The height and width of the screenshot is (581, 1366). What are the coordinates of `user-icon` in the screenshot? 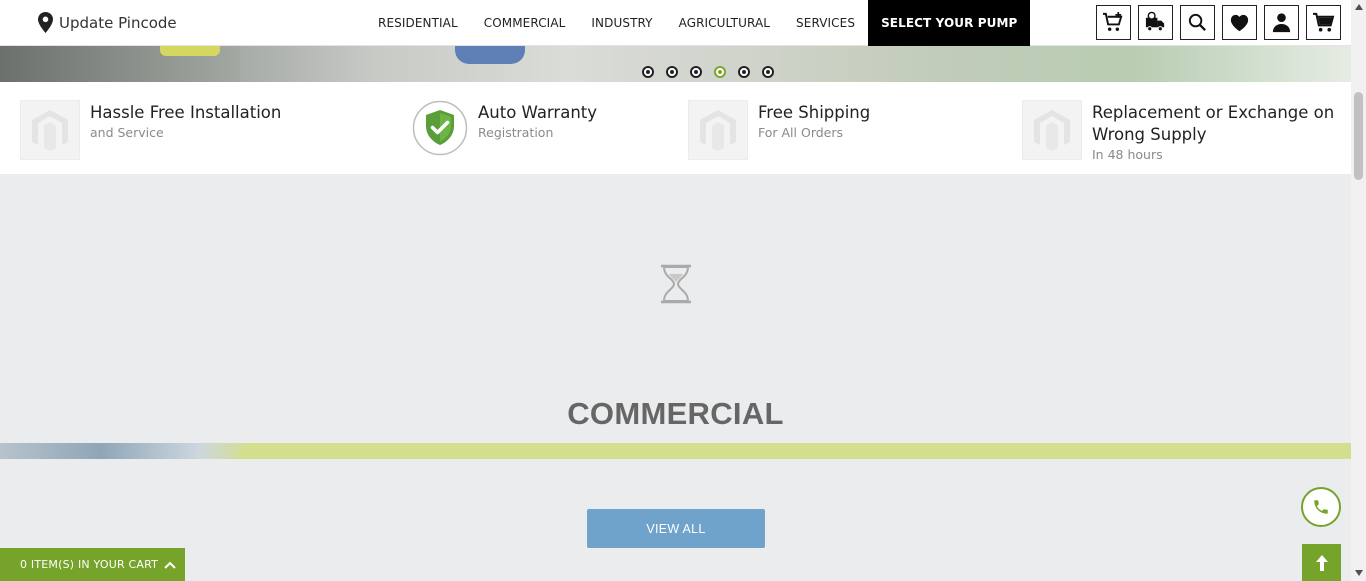 It's located at (1281, 23).